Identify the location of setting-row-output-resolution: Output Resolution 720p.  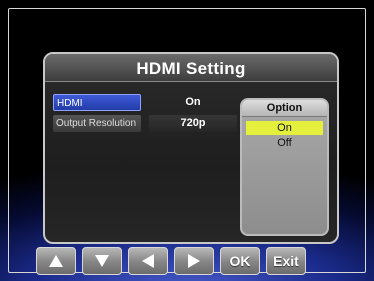
(146, 123).